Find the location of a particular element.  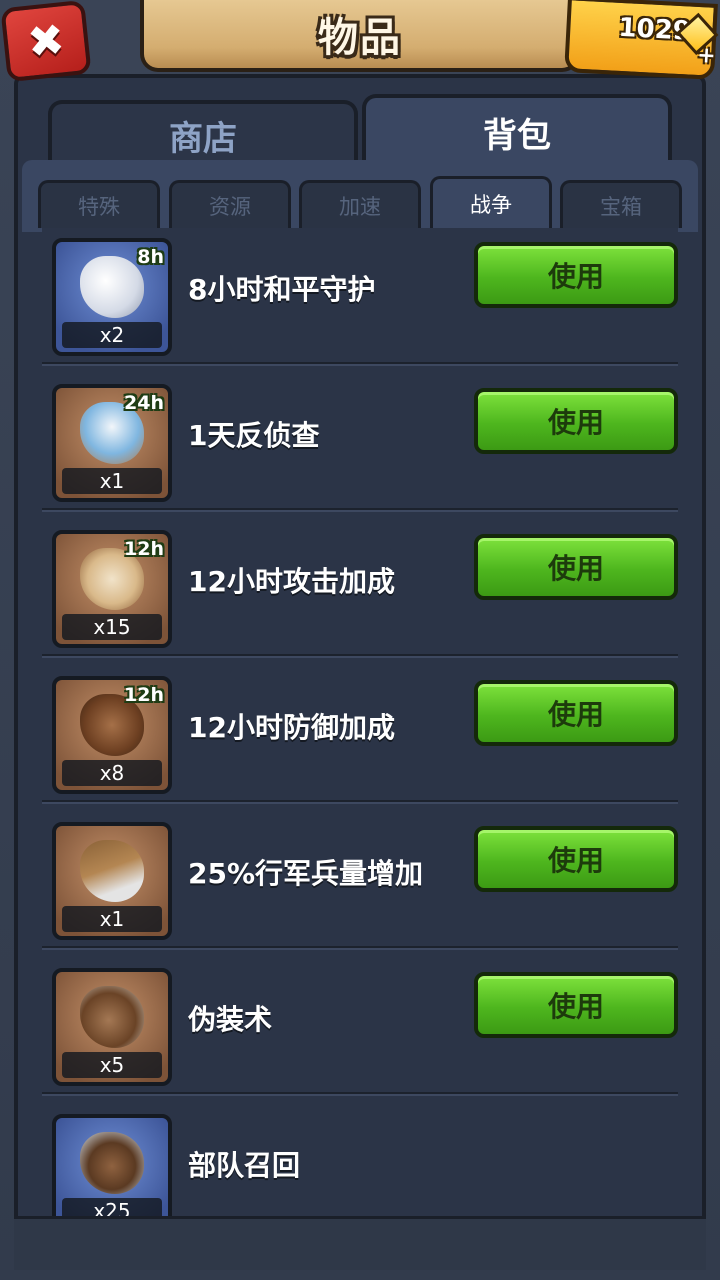

list-item: x5 伪装术 使用 is located at coordinates (360, 1022).